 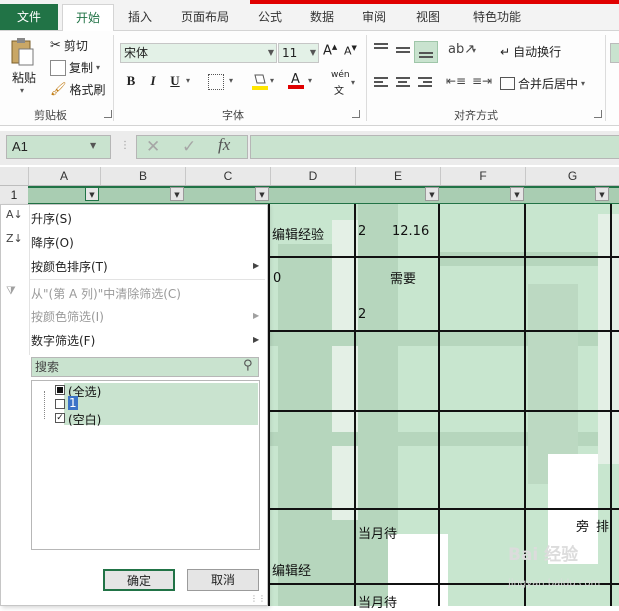 I want to click on copy-icon, so click(x=58, y=67).